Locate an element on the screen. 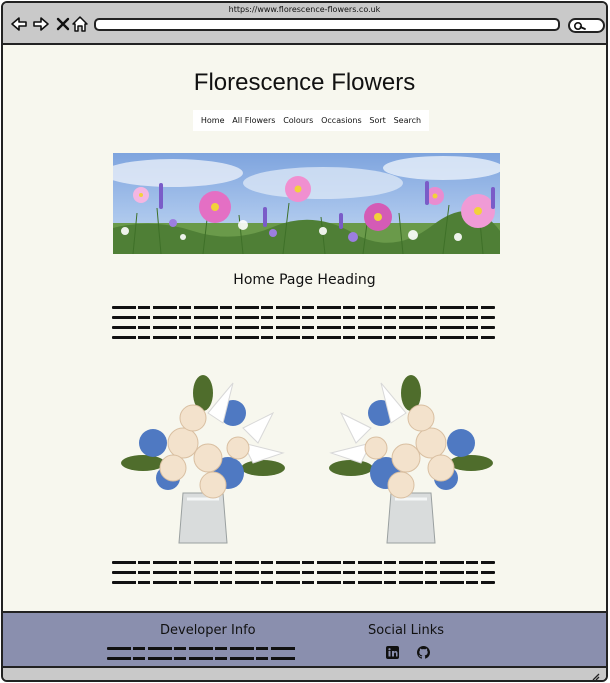 The height and width of the screenshot is (683, 610). browser-toolbar: https://www.florescence-flowers.co.uk is located at coordinates (304, 24).